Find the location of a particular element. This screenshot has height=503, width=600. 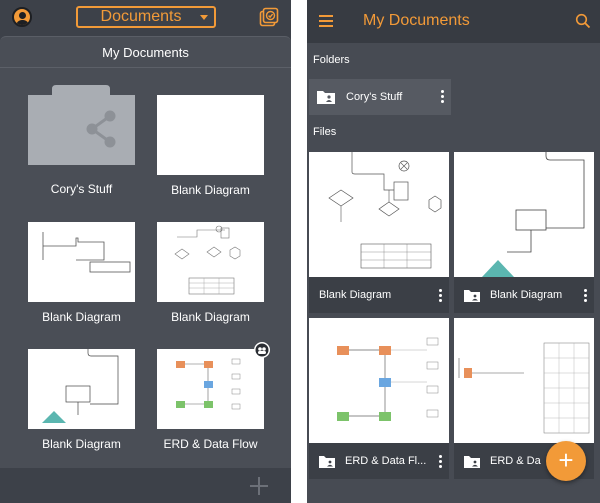

divider is located at coordinates (145, 67).